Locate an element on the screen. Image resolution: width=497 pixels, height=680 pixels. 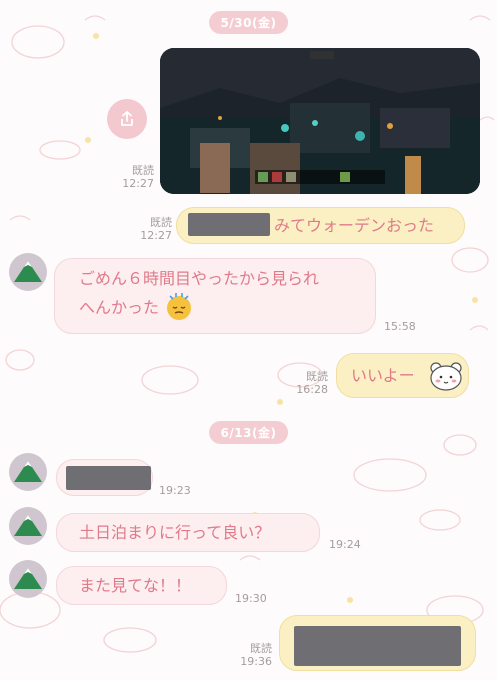
sleepy-face-emoji is located at coordinates (179, 306).